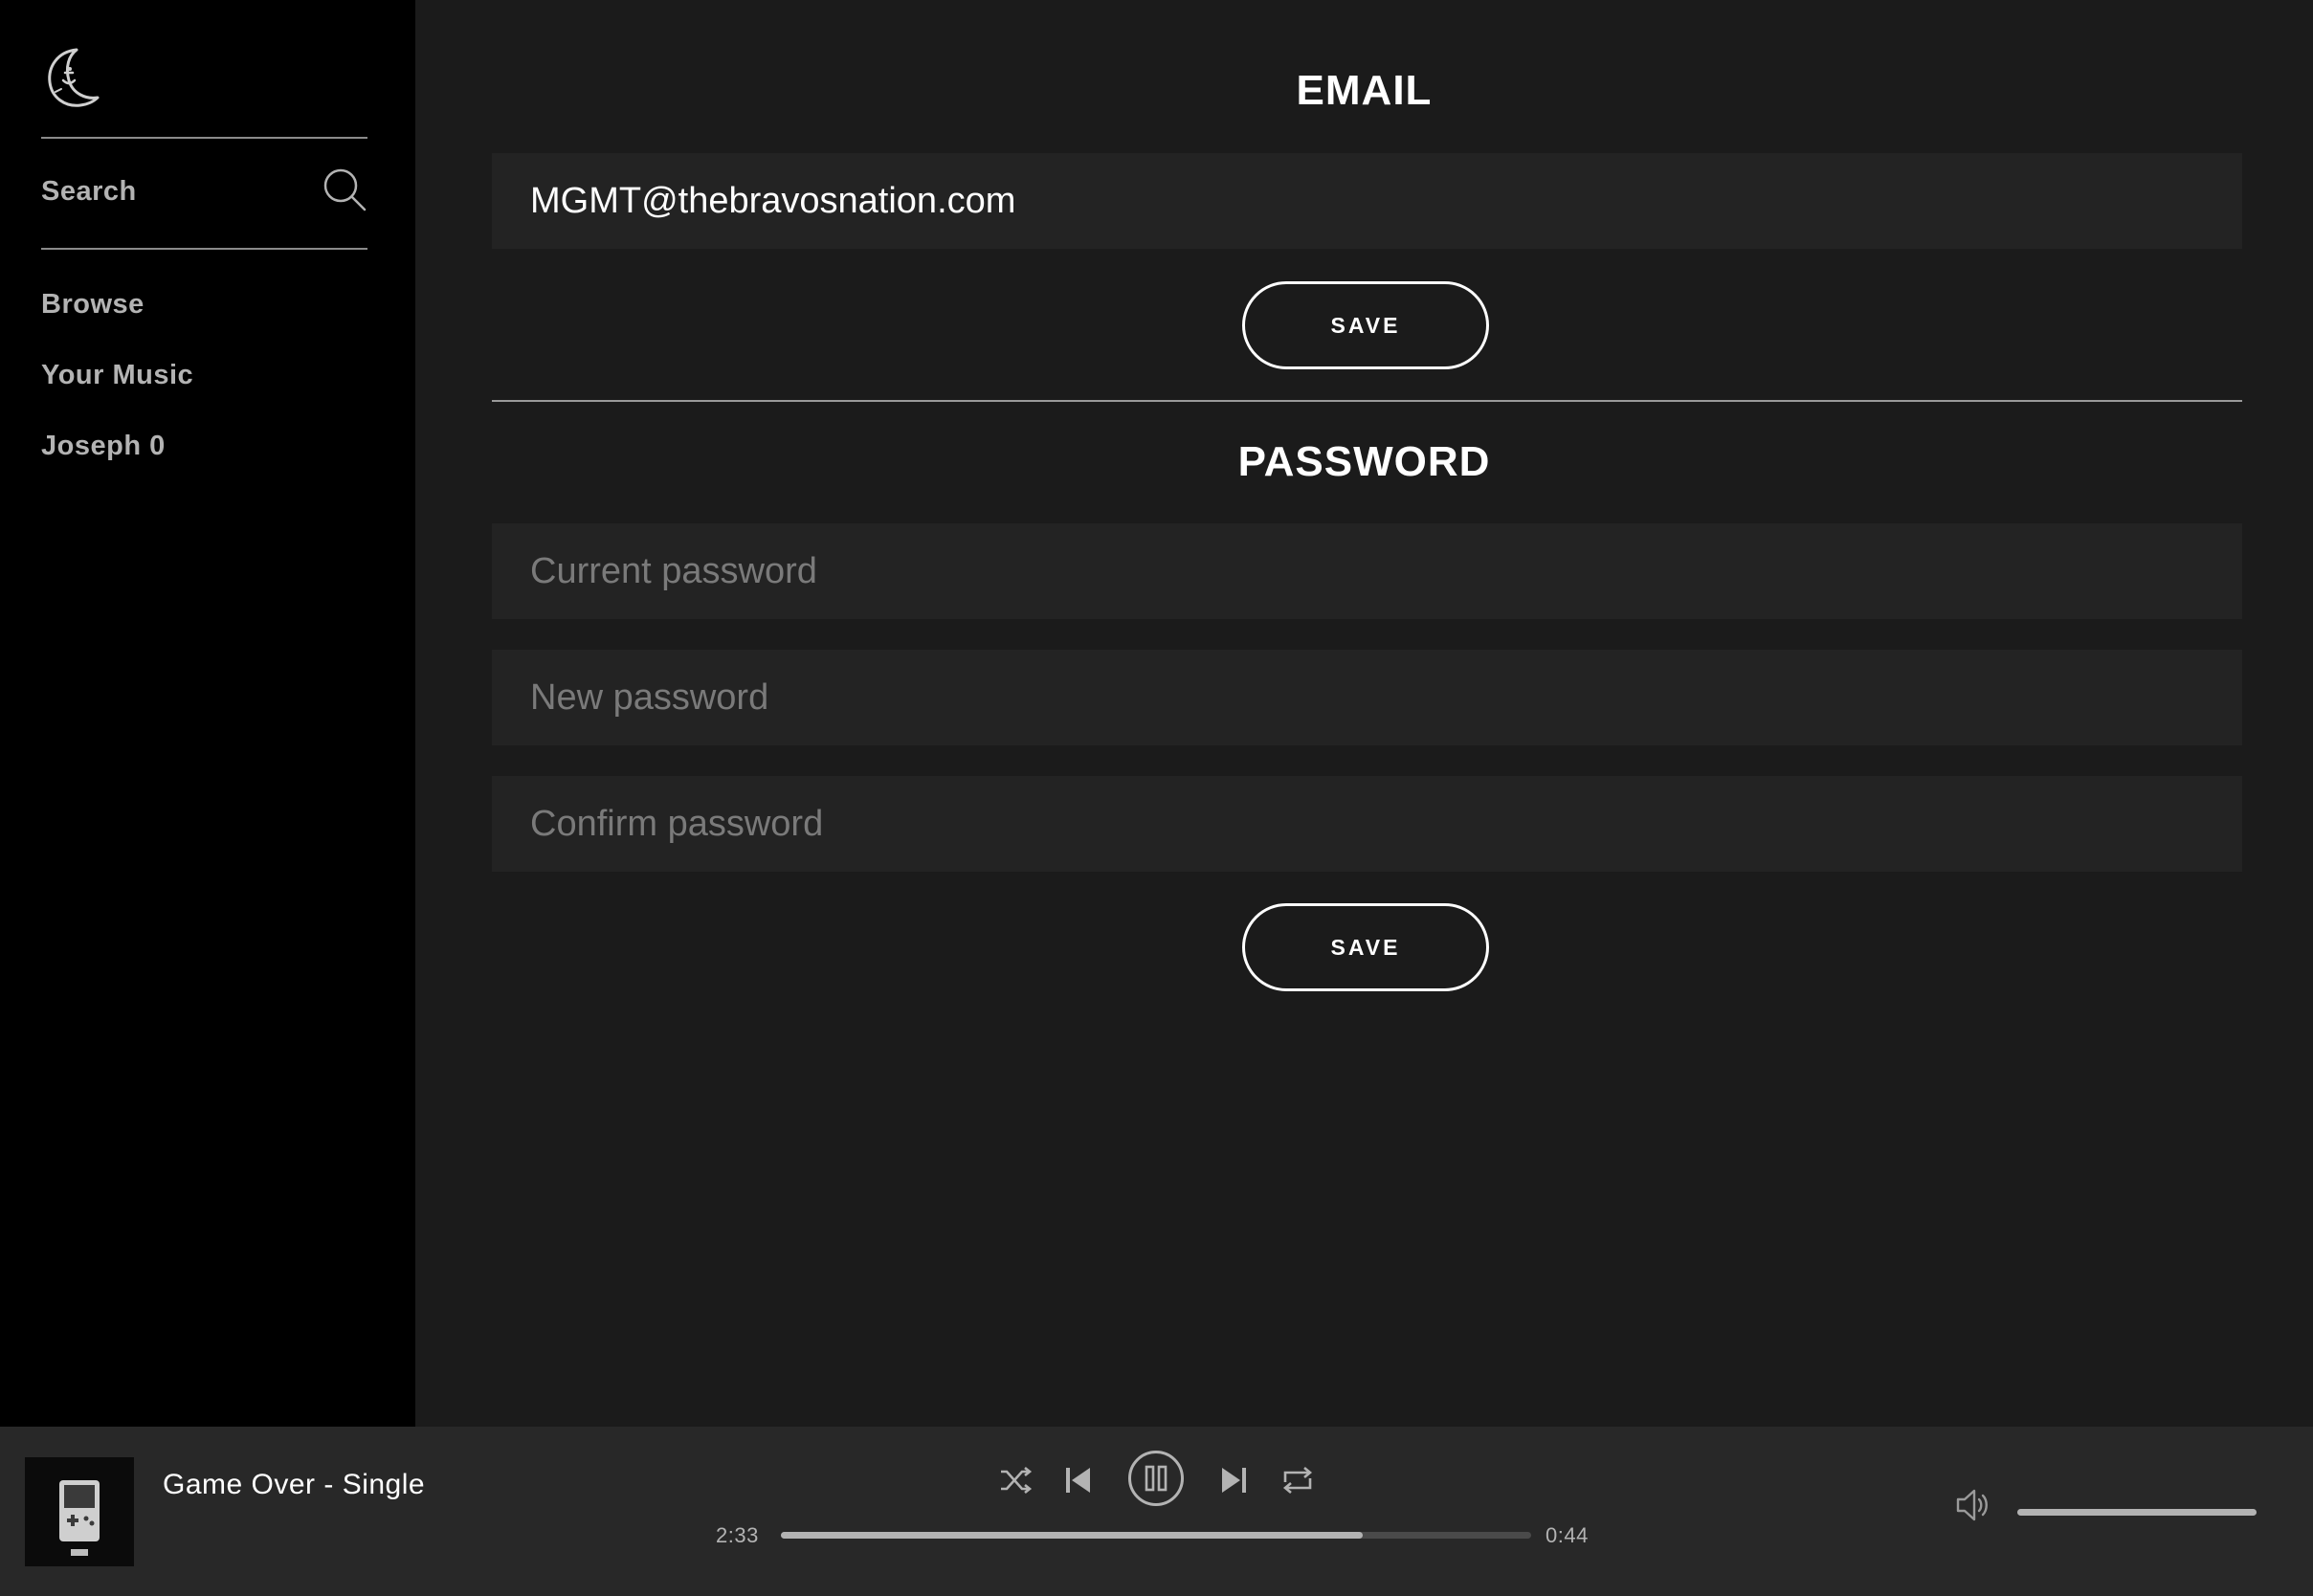 The width and height of the screenshot is (2313, 1596). I want to click on volume-fill, so click(2137, 1513).